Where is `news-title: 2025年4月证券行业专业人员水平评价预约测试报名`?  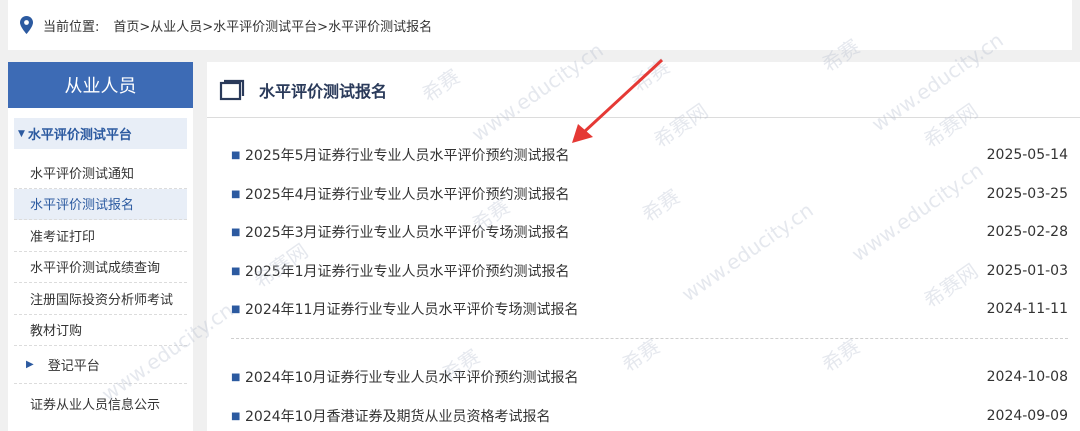 news-title: 2025年4月证券行业专业人员水平评价预约测试报名 is located at coordinates (616, 194).